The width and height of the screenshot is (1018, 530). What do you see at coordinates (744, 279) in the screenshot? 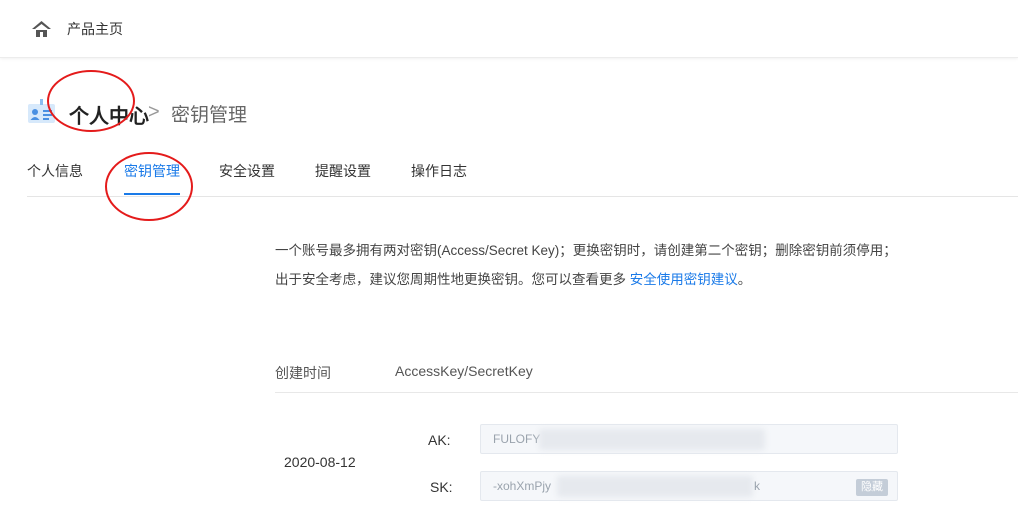
I see `description-end: 。` at bounding box center [744, 279].